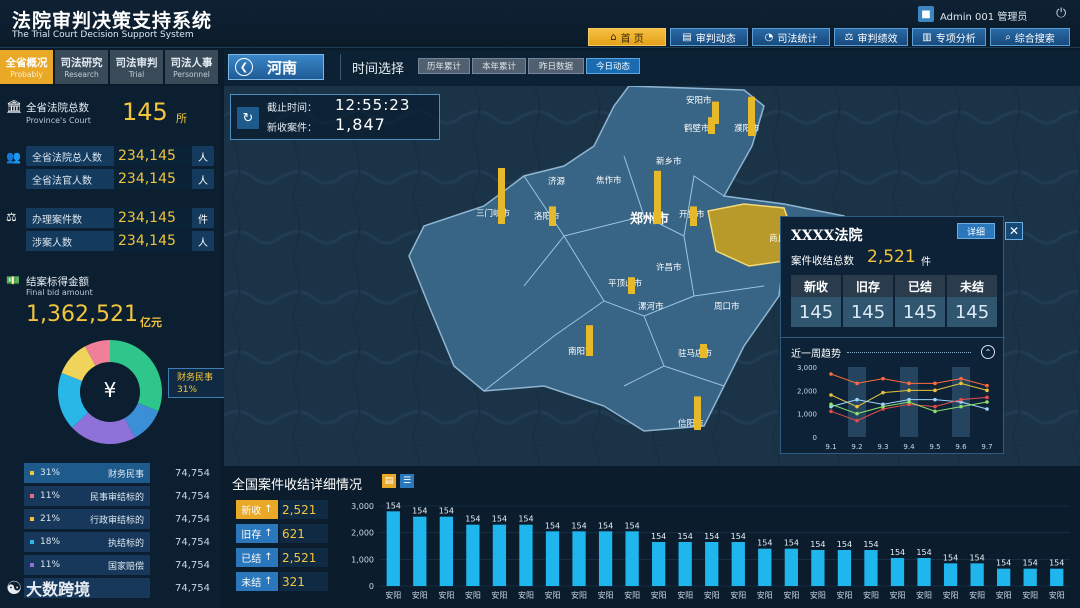 This screenshot has height=608, width=1080. Describe the element at coordinates (909, 447) in the screenshot. I see `trend-xtick: 9.4` at that location.